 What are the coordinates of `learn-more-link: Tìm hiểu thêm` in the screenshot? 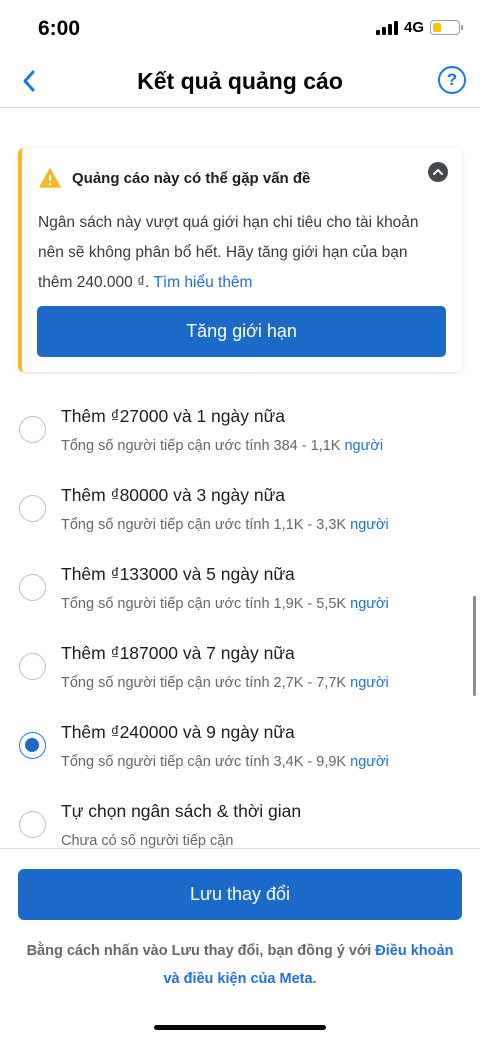 It's located at (202, 282).